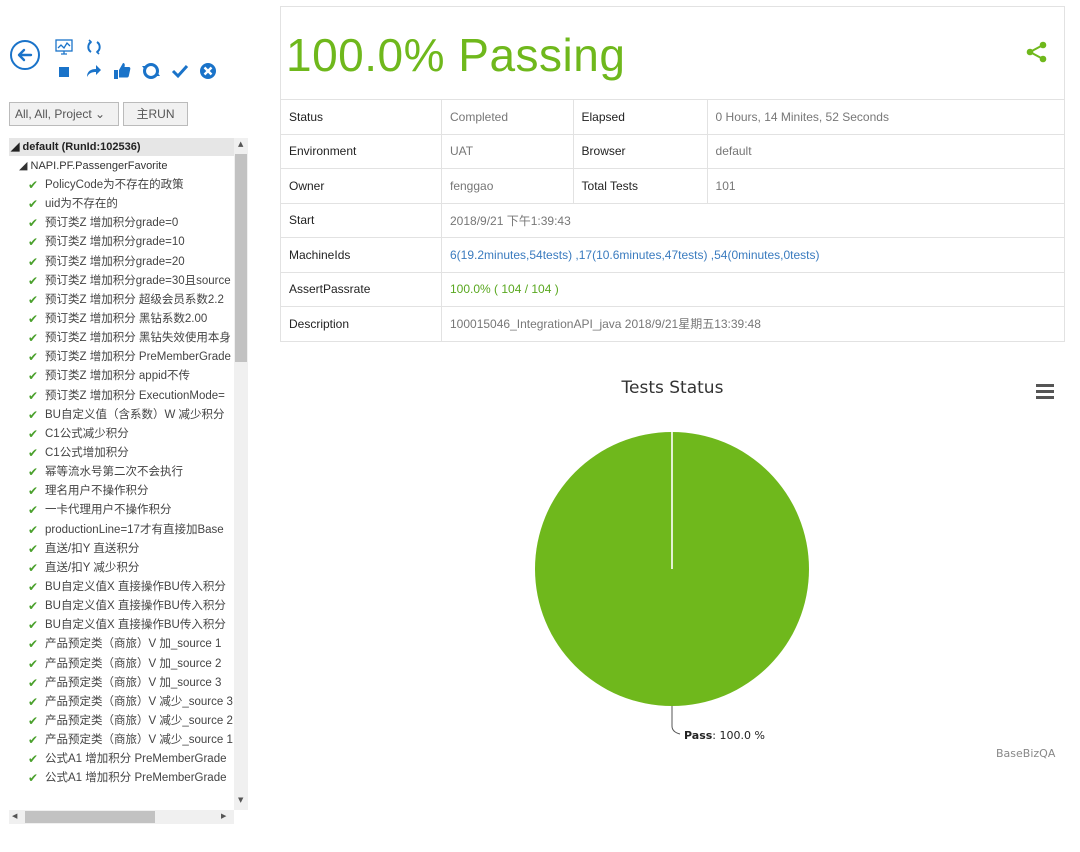 This screenshot has height=852, width=1080. Describe the element at coordinates (208, 71) in the screenshot. I see `cancel-icon` at that location.